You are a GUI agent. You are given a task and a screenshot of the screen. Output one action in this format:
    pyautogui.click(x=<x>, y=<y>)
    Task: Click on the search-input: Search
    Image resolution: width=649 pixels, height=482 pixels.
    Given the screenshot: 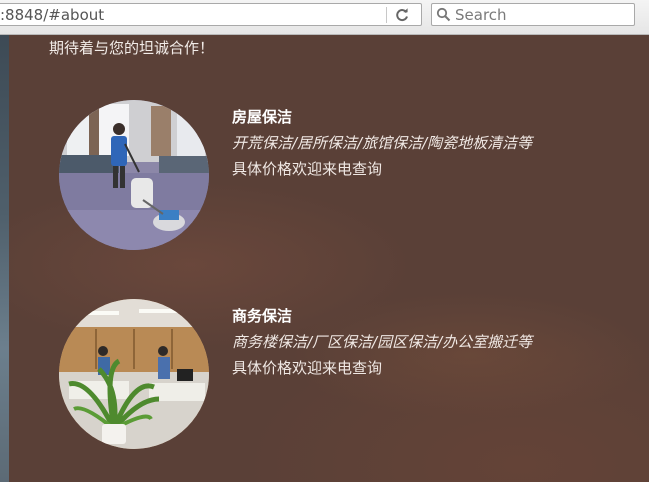 What is the action you would take?
    pyautogui.click(x=481, y=15)
    